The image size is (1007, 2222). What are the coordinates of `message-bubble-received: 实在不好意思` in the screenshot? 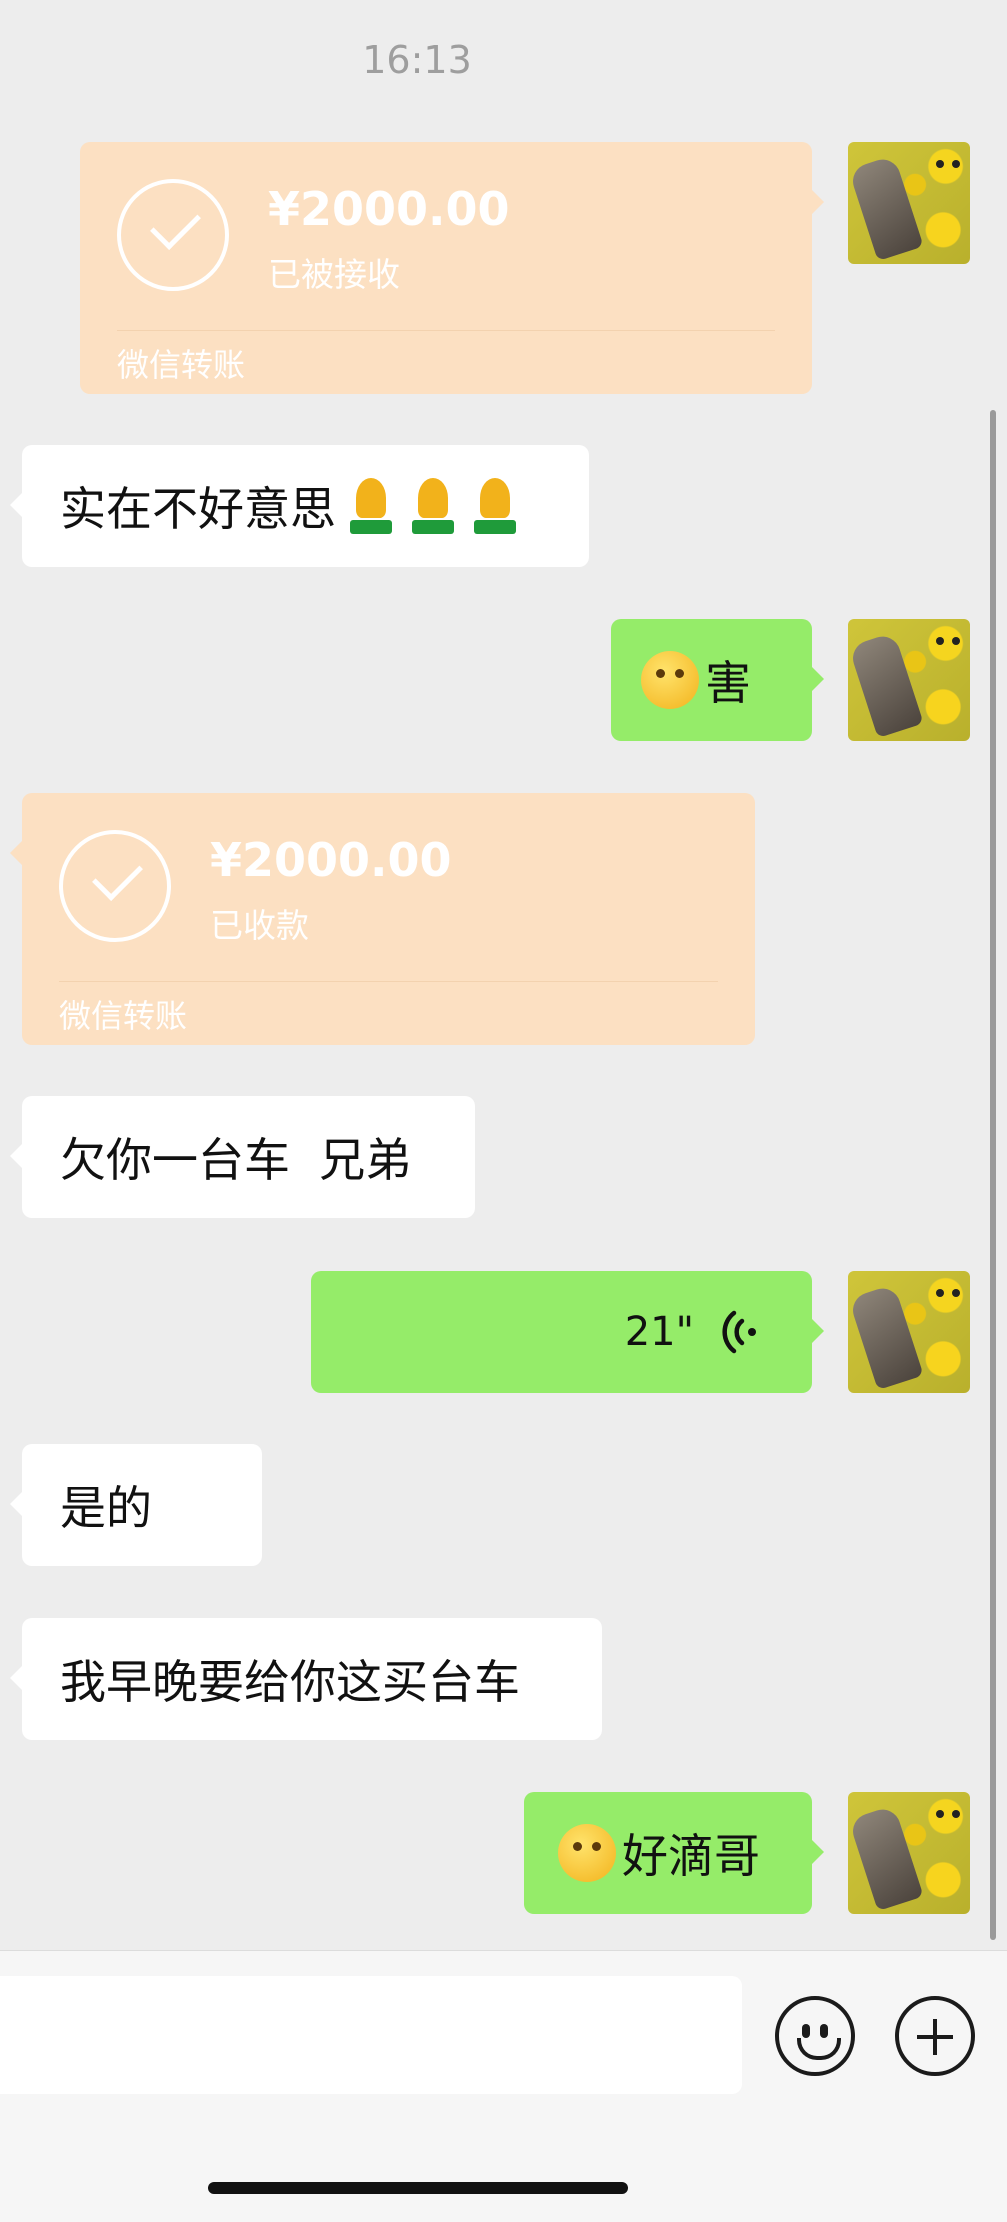 It's located at (299, 506).